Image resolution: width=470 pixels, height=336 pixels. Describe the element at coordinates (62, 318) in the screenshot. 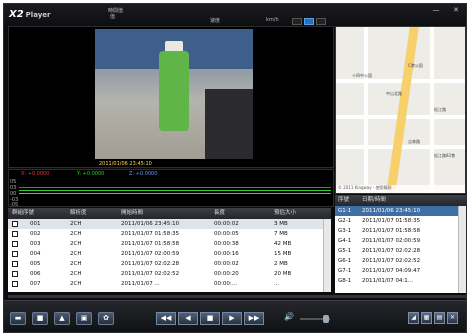

I see `save-icon: ▲` at that location.